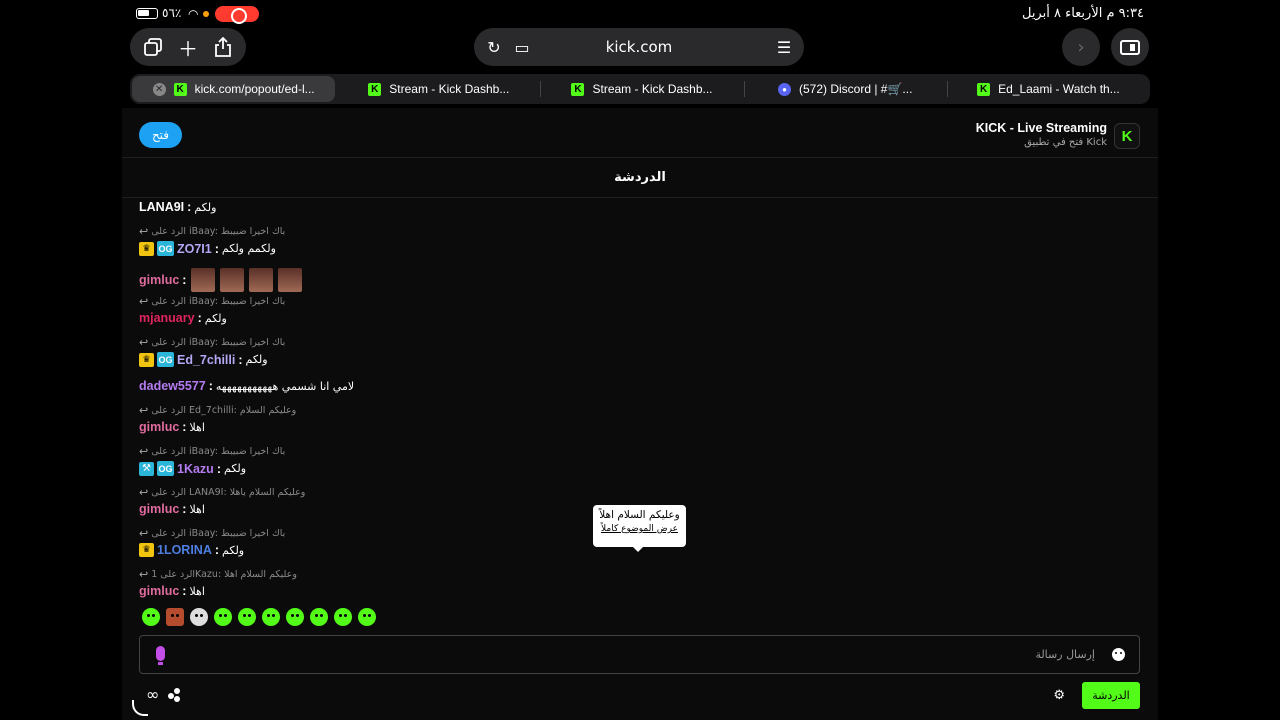 Image resolution: width=1280 pixels, height=720 pixels. I want to click on tooltip-text: وعليكم السلام اهلاً, so click(639, 515).